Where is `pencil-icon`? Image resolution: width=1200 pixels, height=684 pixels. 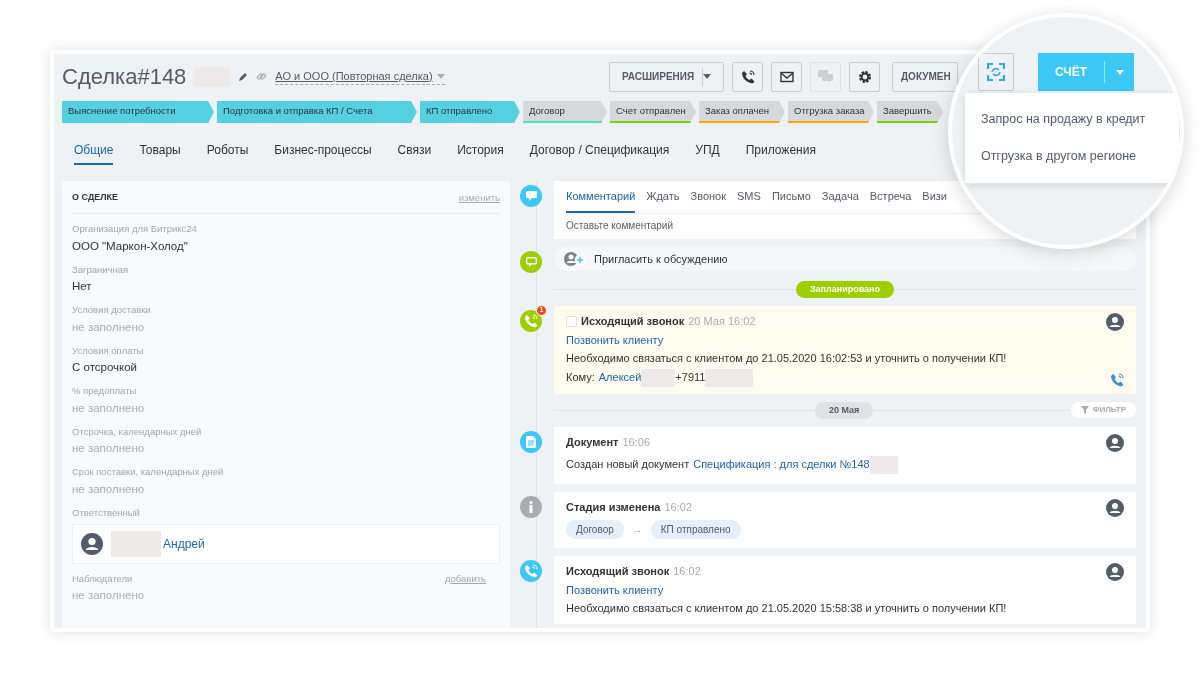
pencil-icon is located at coordinates (243, 76).